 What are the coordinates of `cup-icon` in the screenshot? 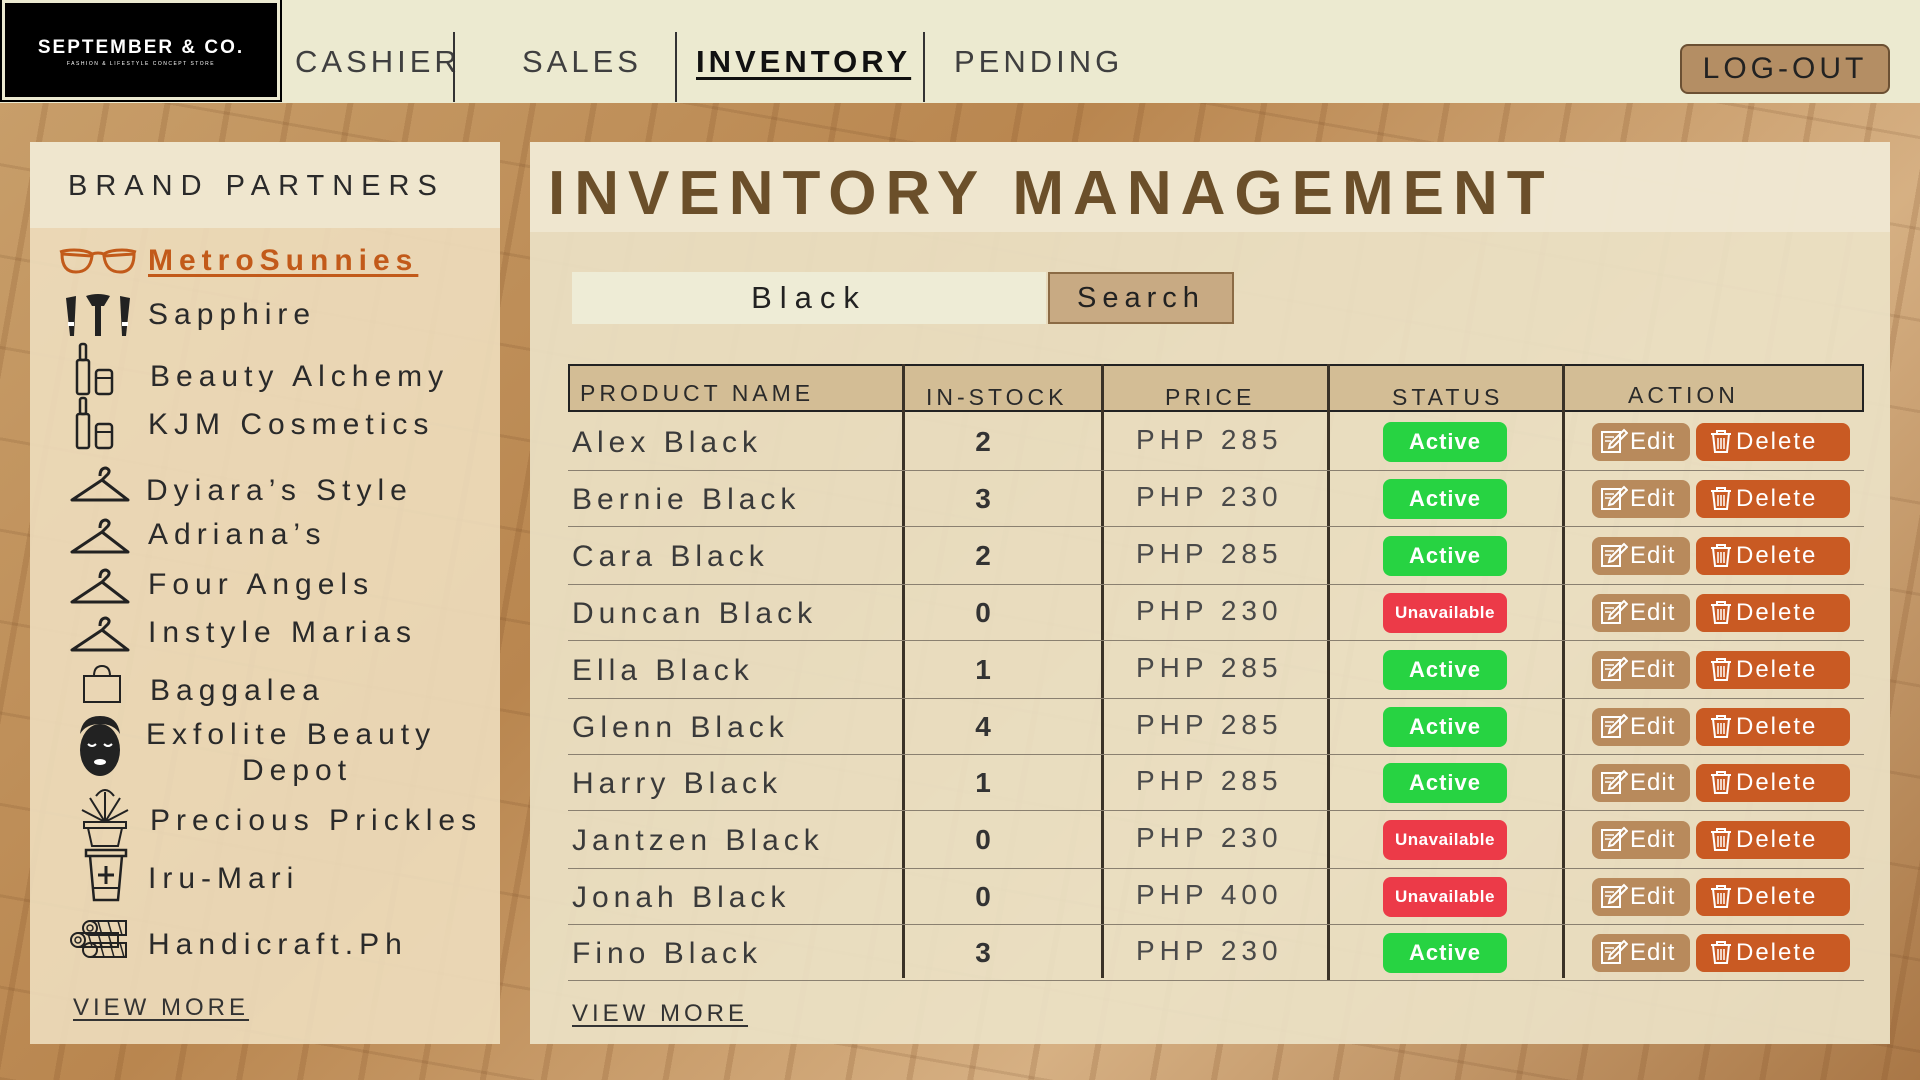 It's located at (106, 875).